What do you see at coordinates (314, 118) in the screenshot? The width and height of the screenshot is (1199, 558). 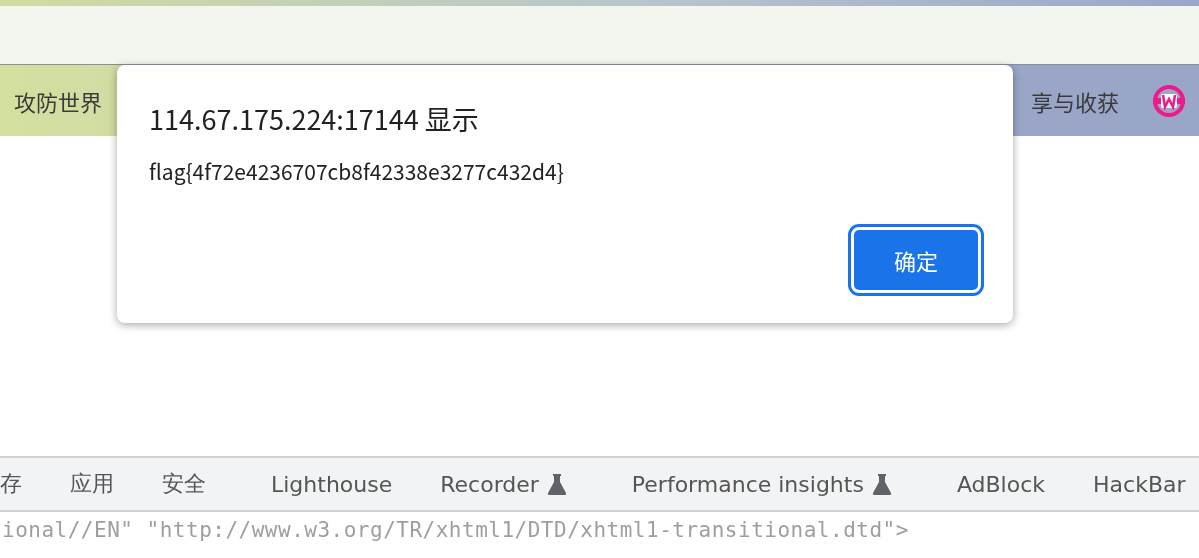 I see `dialog-title: 114.67.175.224:17144 显示` at bounding box center [314, 118].